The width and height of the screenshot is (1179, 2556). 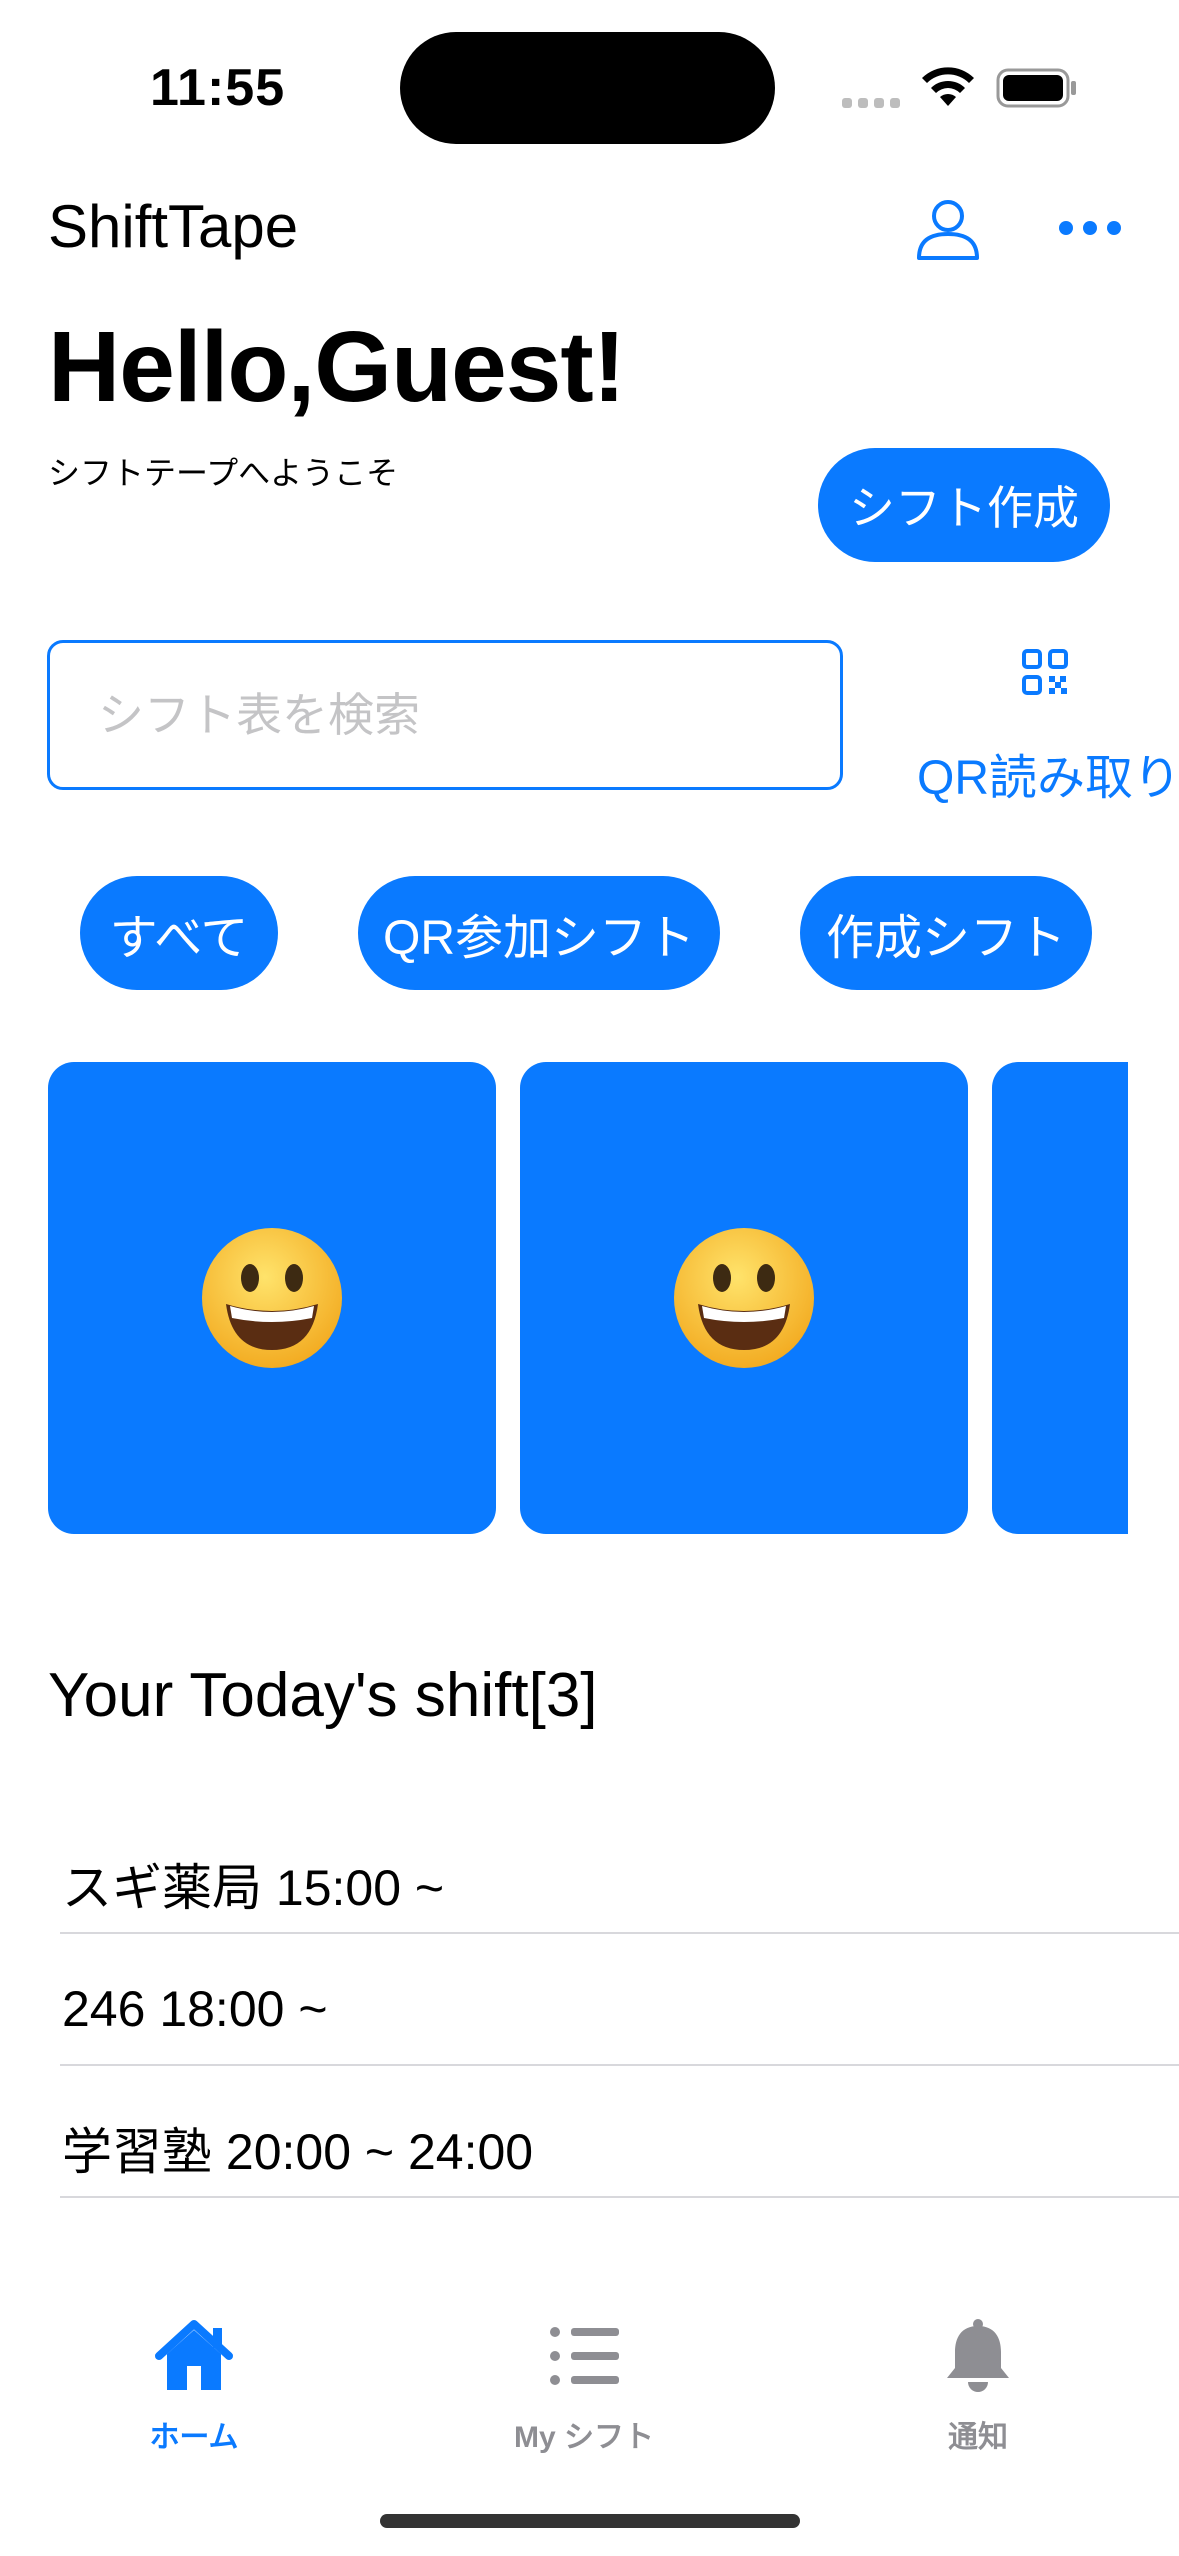 What do you see at coordinates (253, 1888) in the screenshot?
I see `shift-item-text: スギ薬局 15:00 ~` at bounding box center [253, 1888].